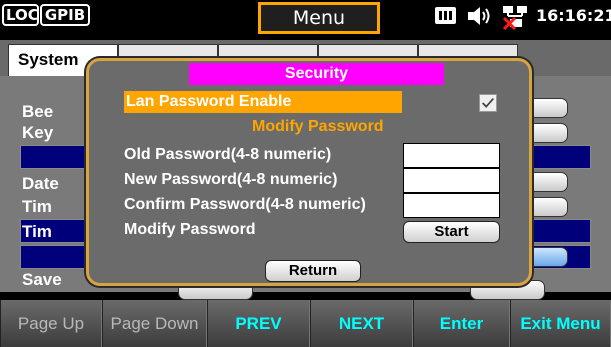 The image size is (611, 347). Describe the element at coordinates (451, 205) in the screenshot. I see `confirm-password-field` at that location.